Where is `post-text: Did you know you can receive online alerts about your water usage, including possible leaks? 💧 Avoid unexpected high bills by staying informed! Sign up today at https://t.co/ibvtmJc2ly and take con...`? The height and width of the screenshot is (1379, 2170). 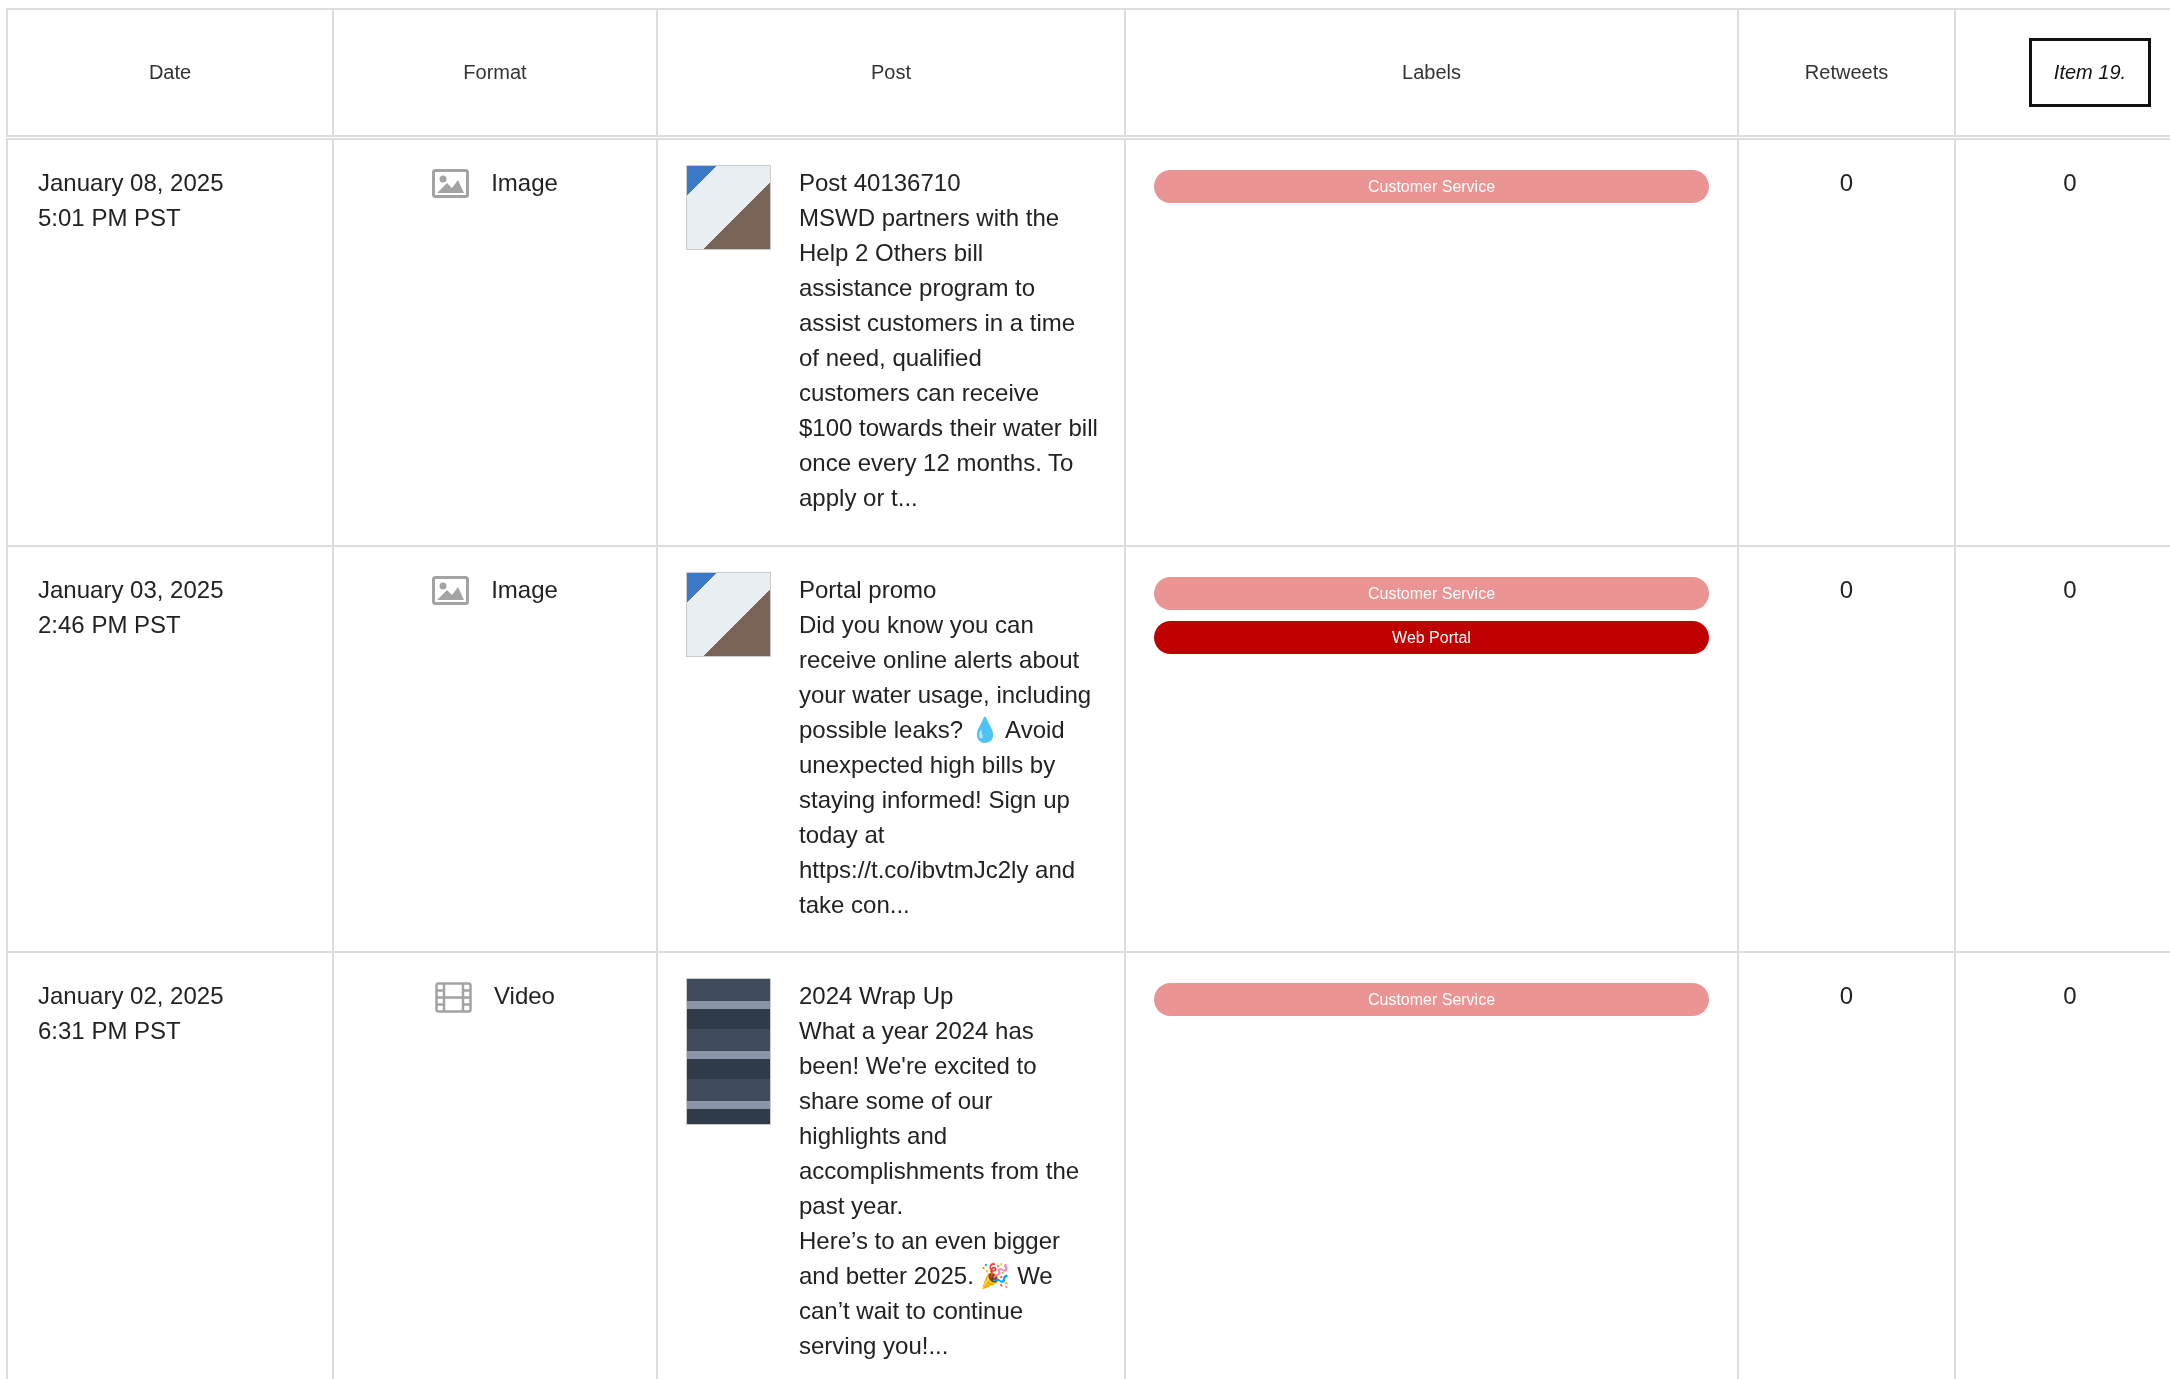
post-text: Did you know you can receive online alerts about your water usage, including possible leaks? 💧 Avoid unexpected high bills by staying informed! Sign up today at https://t.co/ibvtmJc2ly and take con... is located at coordinates (946, 765).